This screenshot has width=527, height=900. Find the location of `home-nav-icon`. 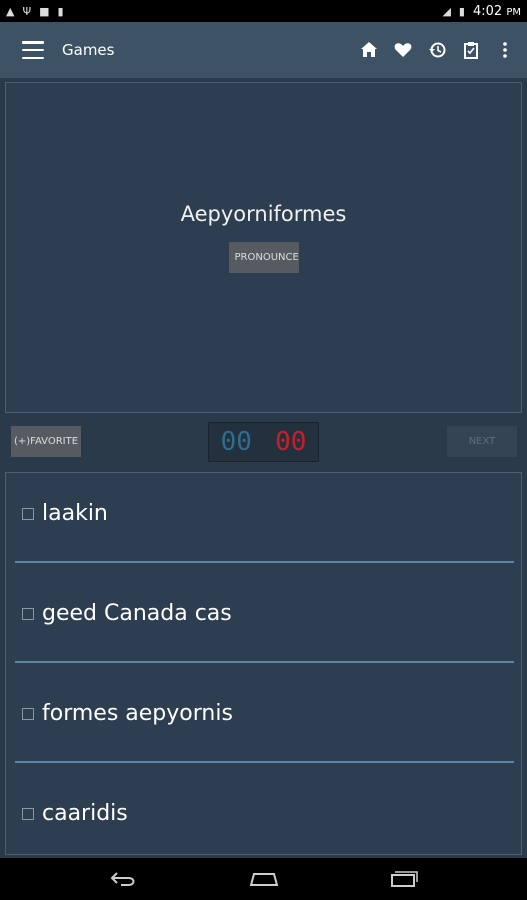

home-nav-icon is located at coordinates (264, 879).